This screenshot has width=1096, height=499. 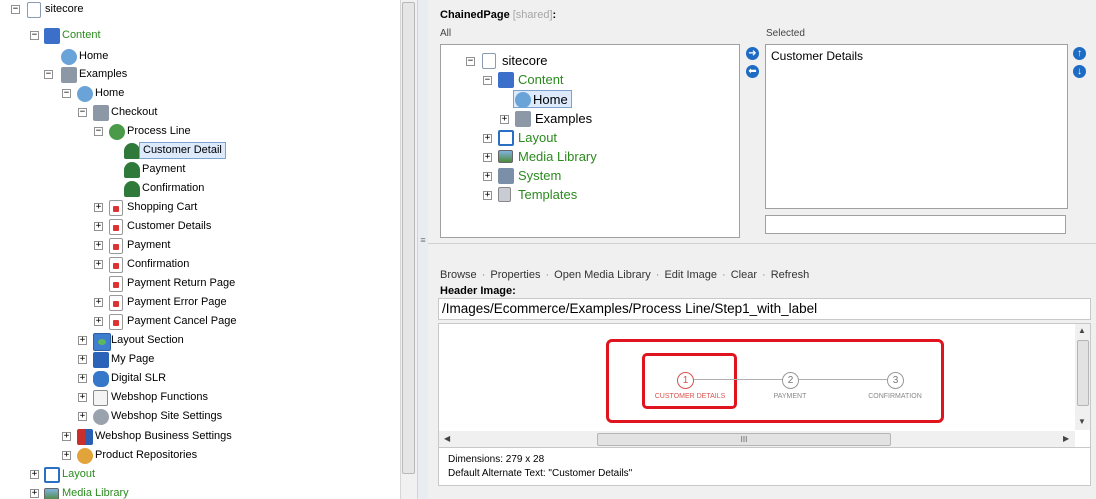 What do you see at coordinates (162, 207) in the screenshot?
I see `tree-label: Shopping Cart` at bounding box center [162, 207].